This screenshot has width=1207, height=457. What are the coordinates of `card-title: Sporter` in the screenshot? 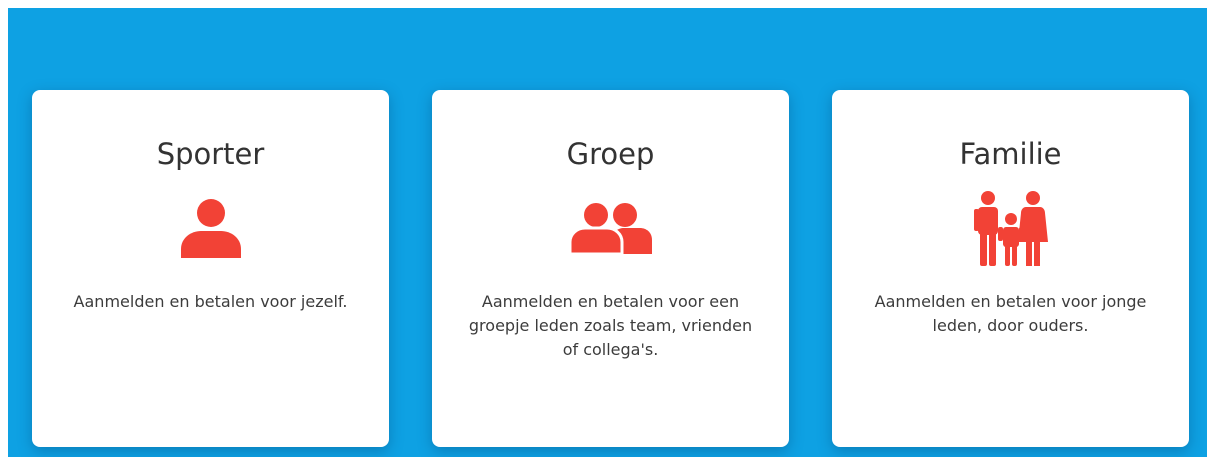 It's located at (210, 154).